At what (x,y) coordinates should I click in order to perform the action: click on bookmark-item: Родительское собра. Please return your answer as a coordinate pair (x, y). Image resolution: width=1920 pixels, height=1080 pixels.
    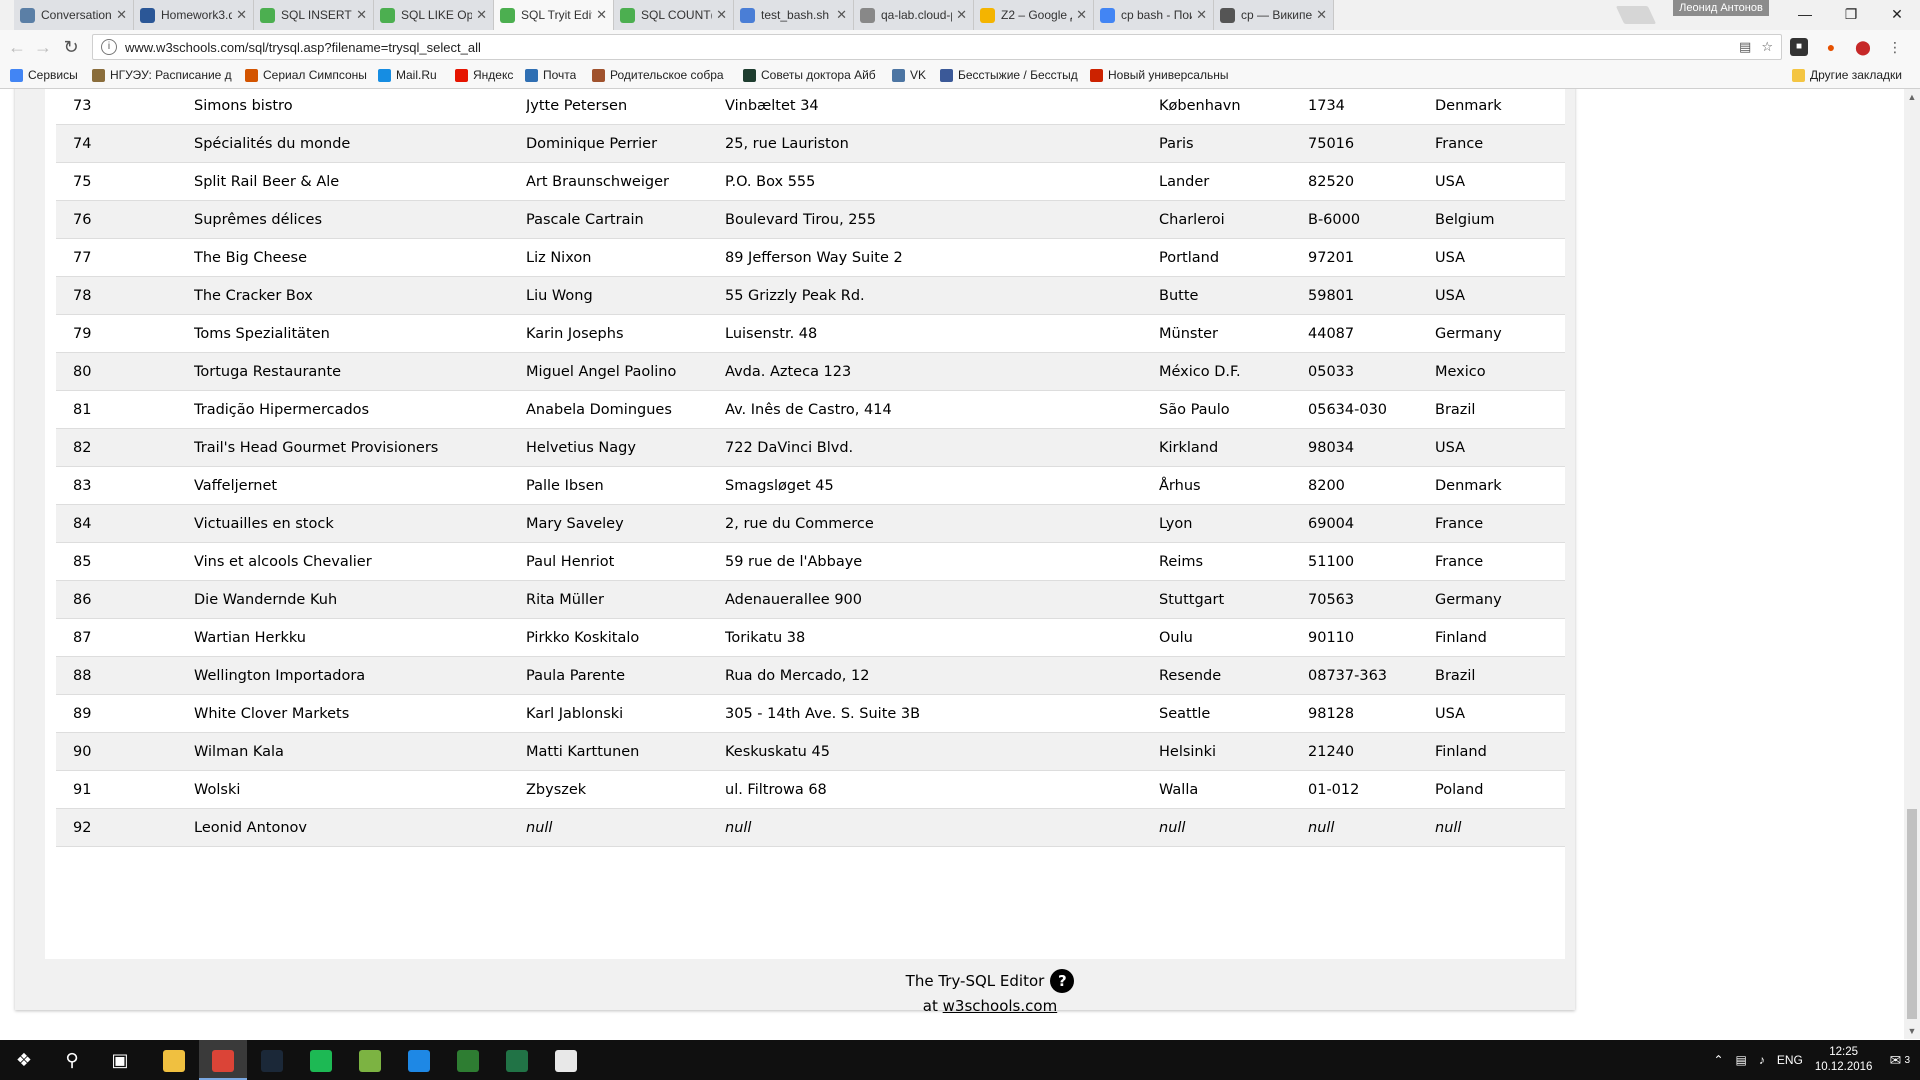
    Looking at the image, I should click on (658, 75).